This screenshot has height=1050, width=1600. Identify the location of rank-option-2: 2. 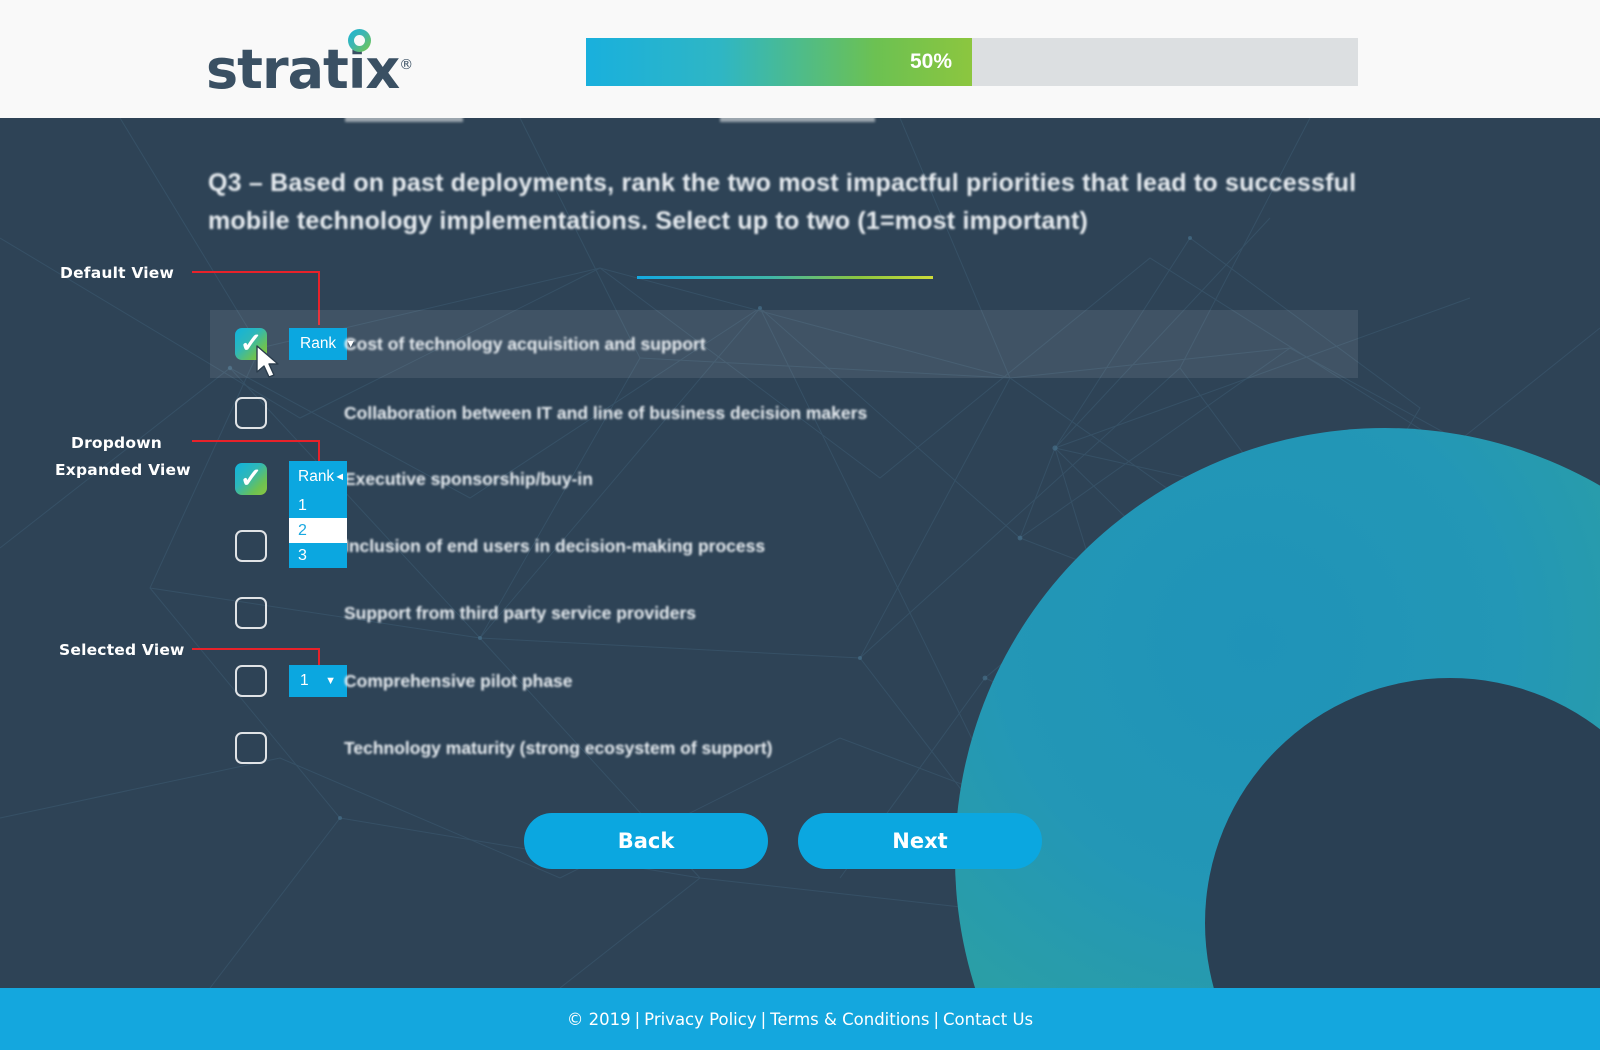
(318, 530).